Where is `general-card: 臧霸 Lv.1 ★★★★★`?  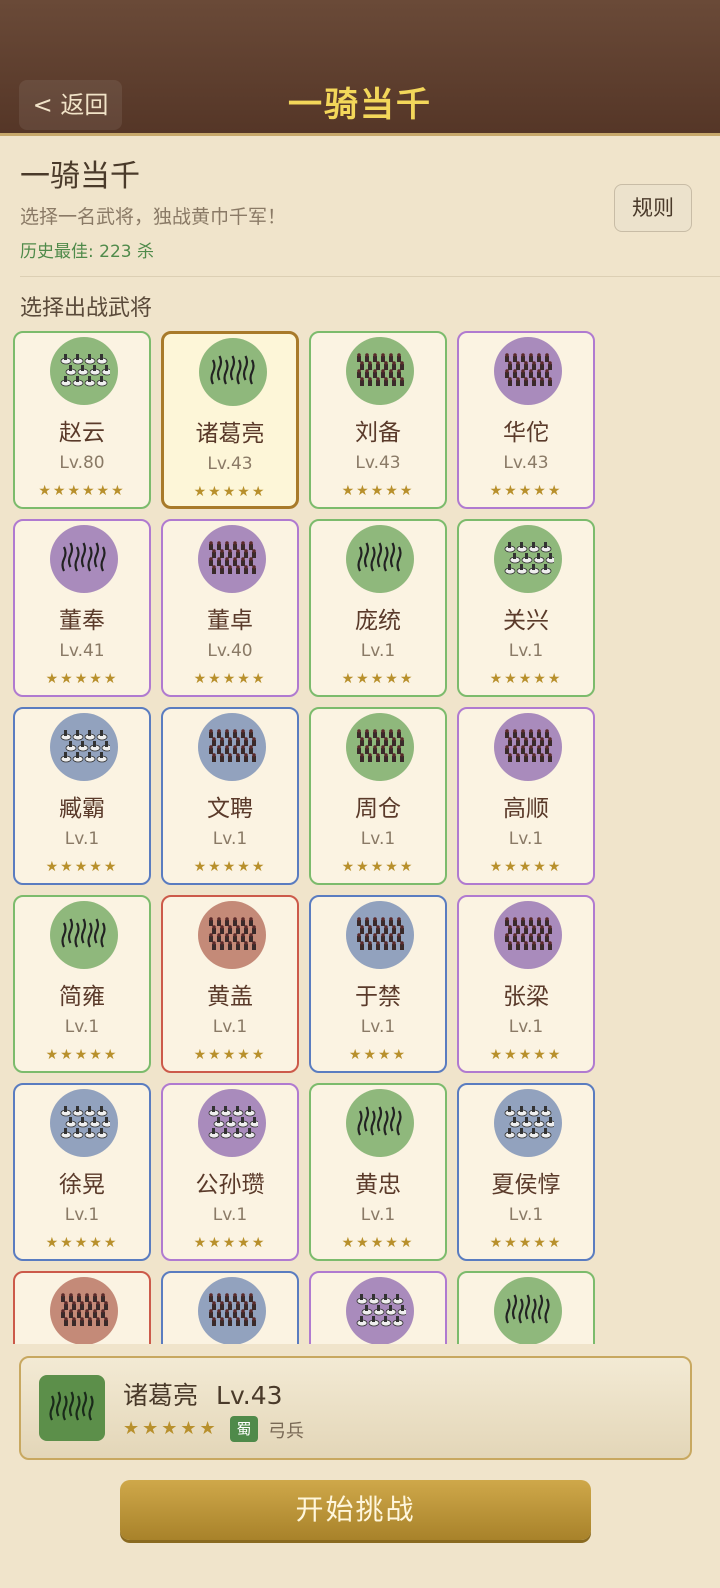
general-card: 臧霸 Lv.1 ★★★★★ is located at coordinates (82, 796).